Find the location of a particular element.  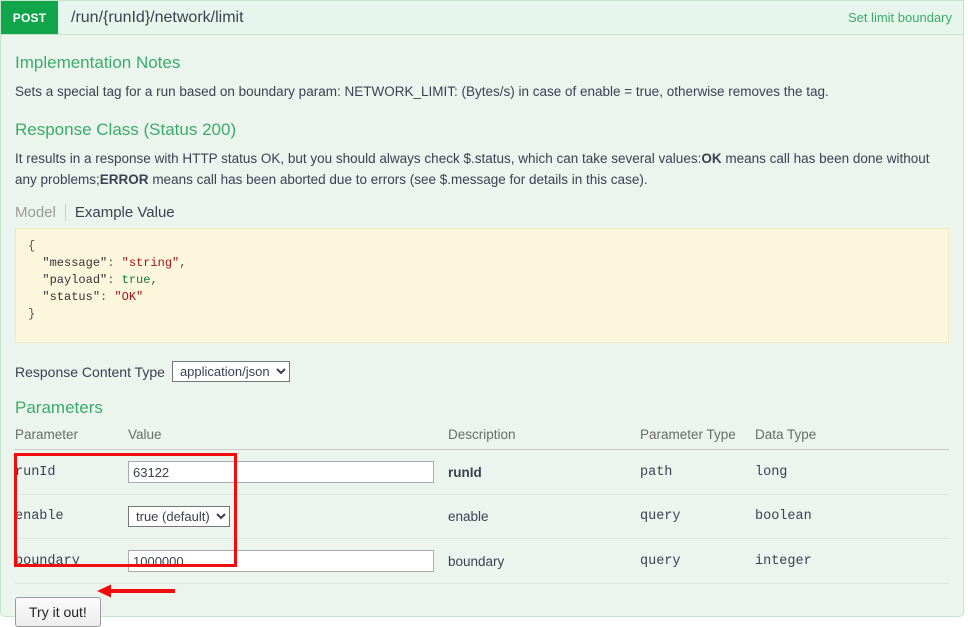

parameter-description-runid: runId is located at coordinates (544, 472).